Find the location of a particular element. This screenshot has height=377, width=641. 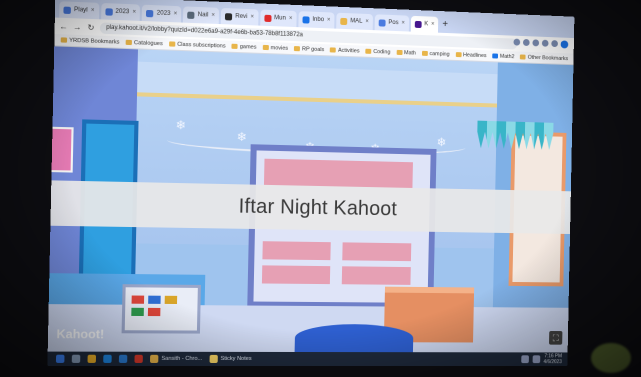

volume-icon is located at coordinates (536, 359).